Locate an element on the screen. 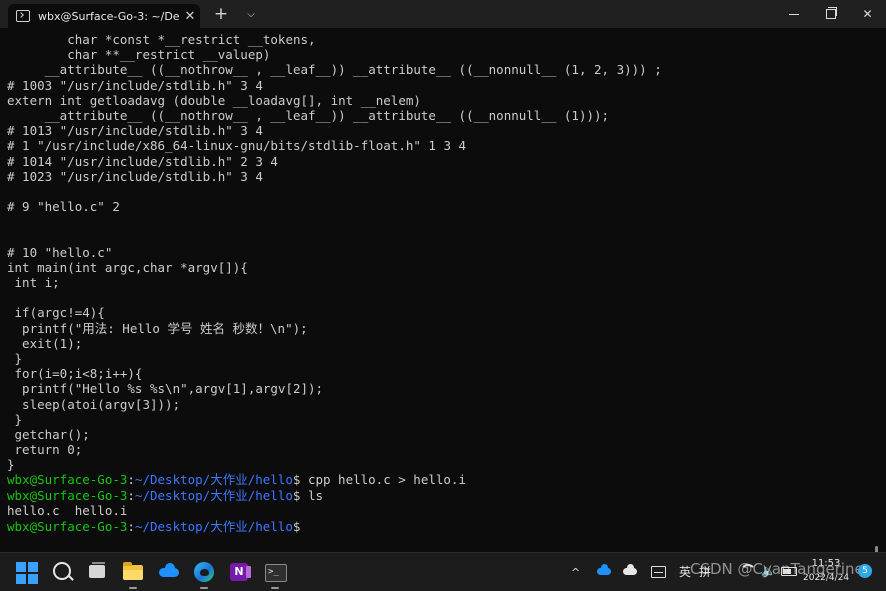  terminal-line: # 1023 "/usr/include/stdlib.h" 3 4 is located at coordinates (135, 176).